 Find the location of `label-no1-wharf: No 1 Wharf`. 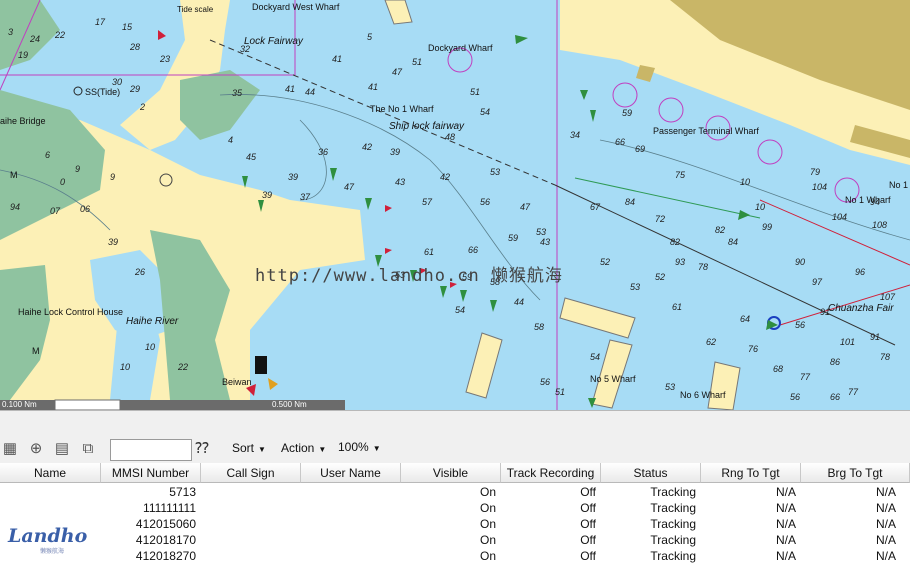

label-no1-wharf: No 1 Wharf is located at coordinates (868, 200).